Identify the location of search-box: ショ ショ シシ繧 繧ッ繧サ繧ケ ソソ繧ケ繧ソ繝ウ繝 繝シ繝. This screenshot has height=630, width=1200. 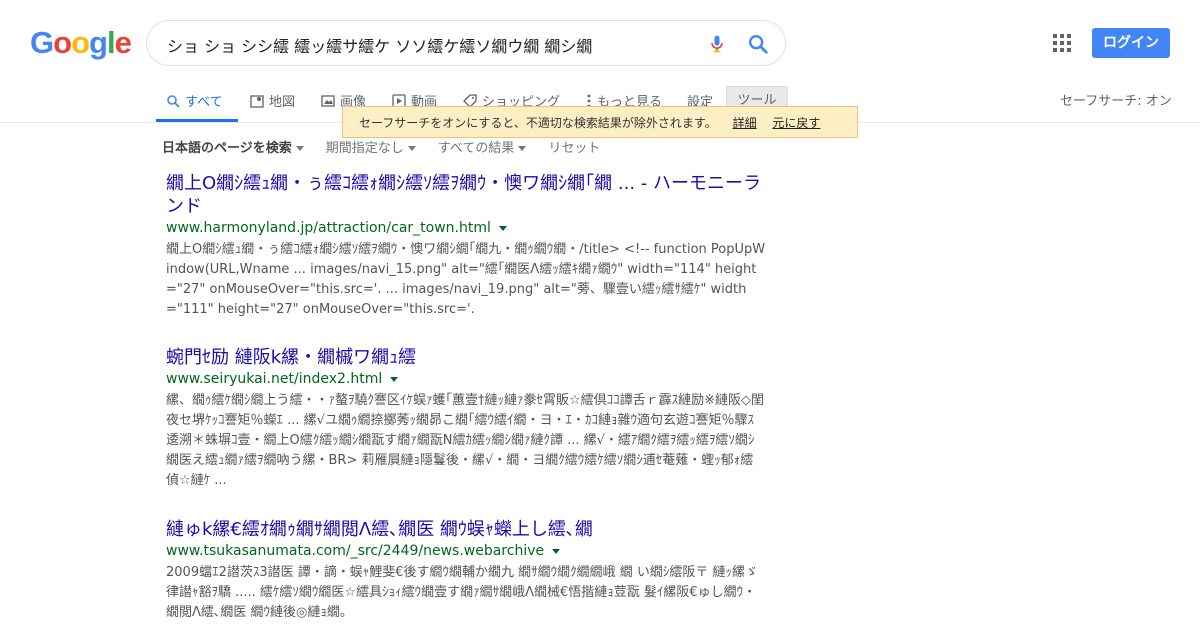
(466, 43).